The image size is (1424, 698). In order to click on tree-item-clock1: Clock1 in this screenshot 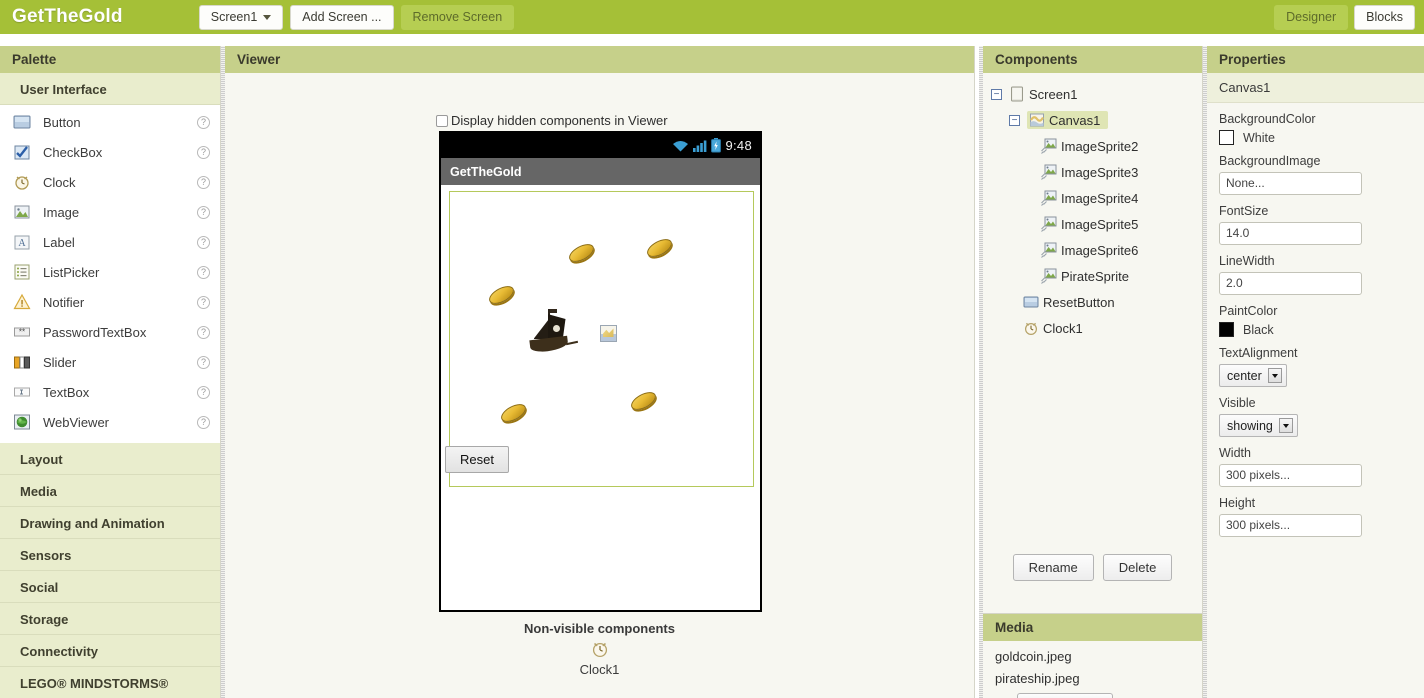, I will do `click(1094, 328)`.